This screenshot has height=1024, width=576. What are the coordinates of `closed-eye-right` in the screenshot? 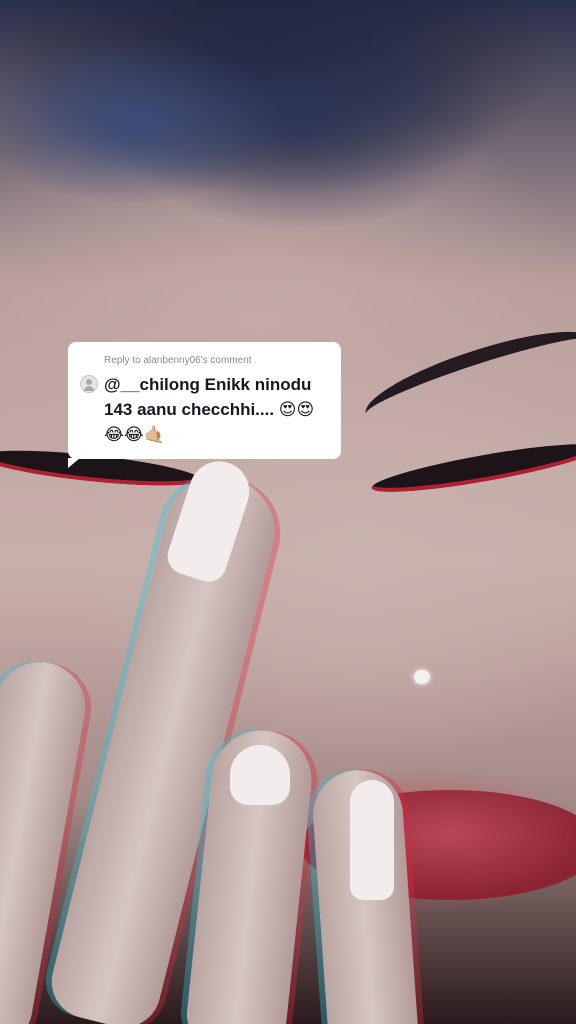 It's located at (472, 468).